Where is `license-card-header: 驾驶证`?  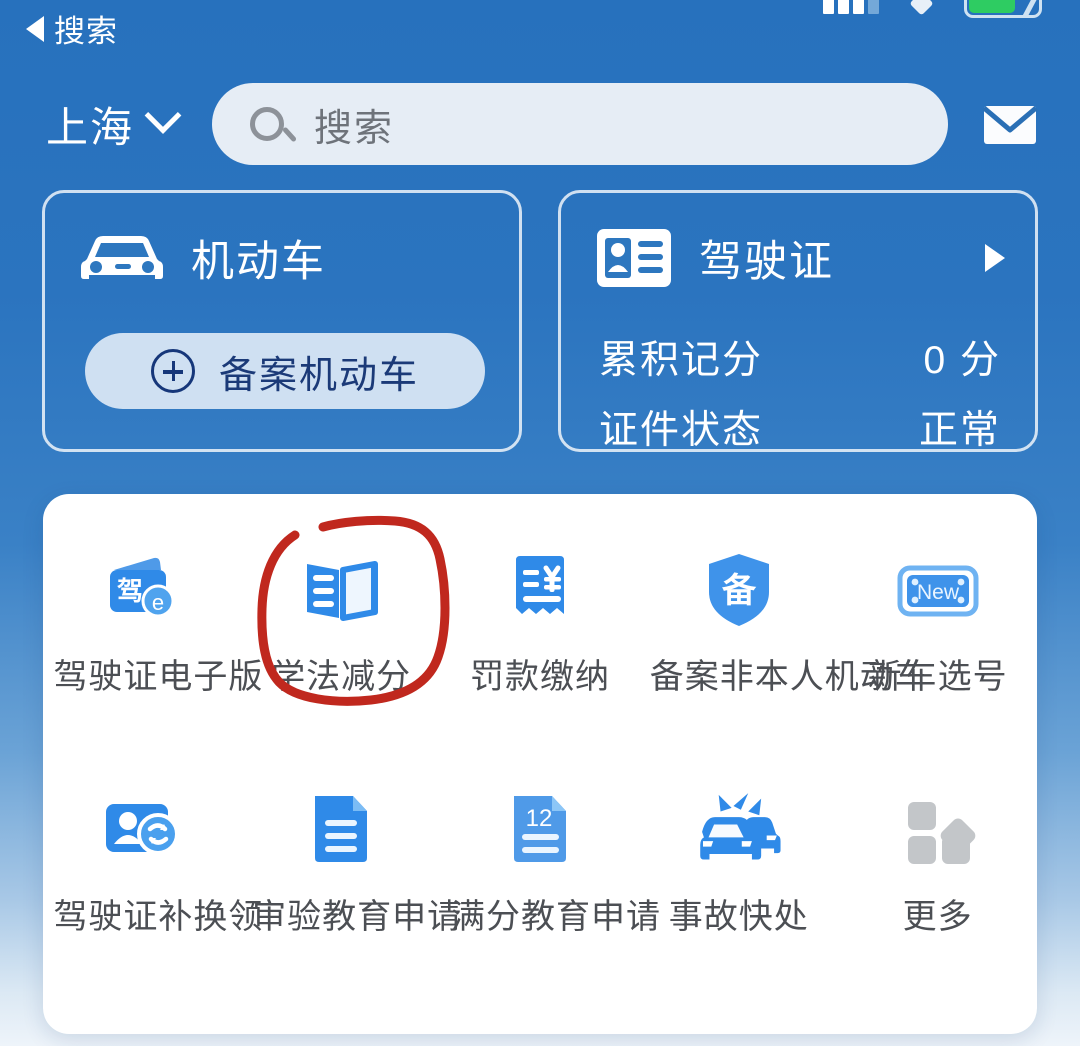 license-card-header: 驾驶证 is located at coordinates (798, 241).